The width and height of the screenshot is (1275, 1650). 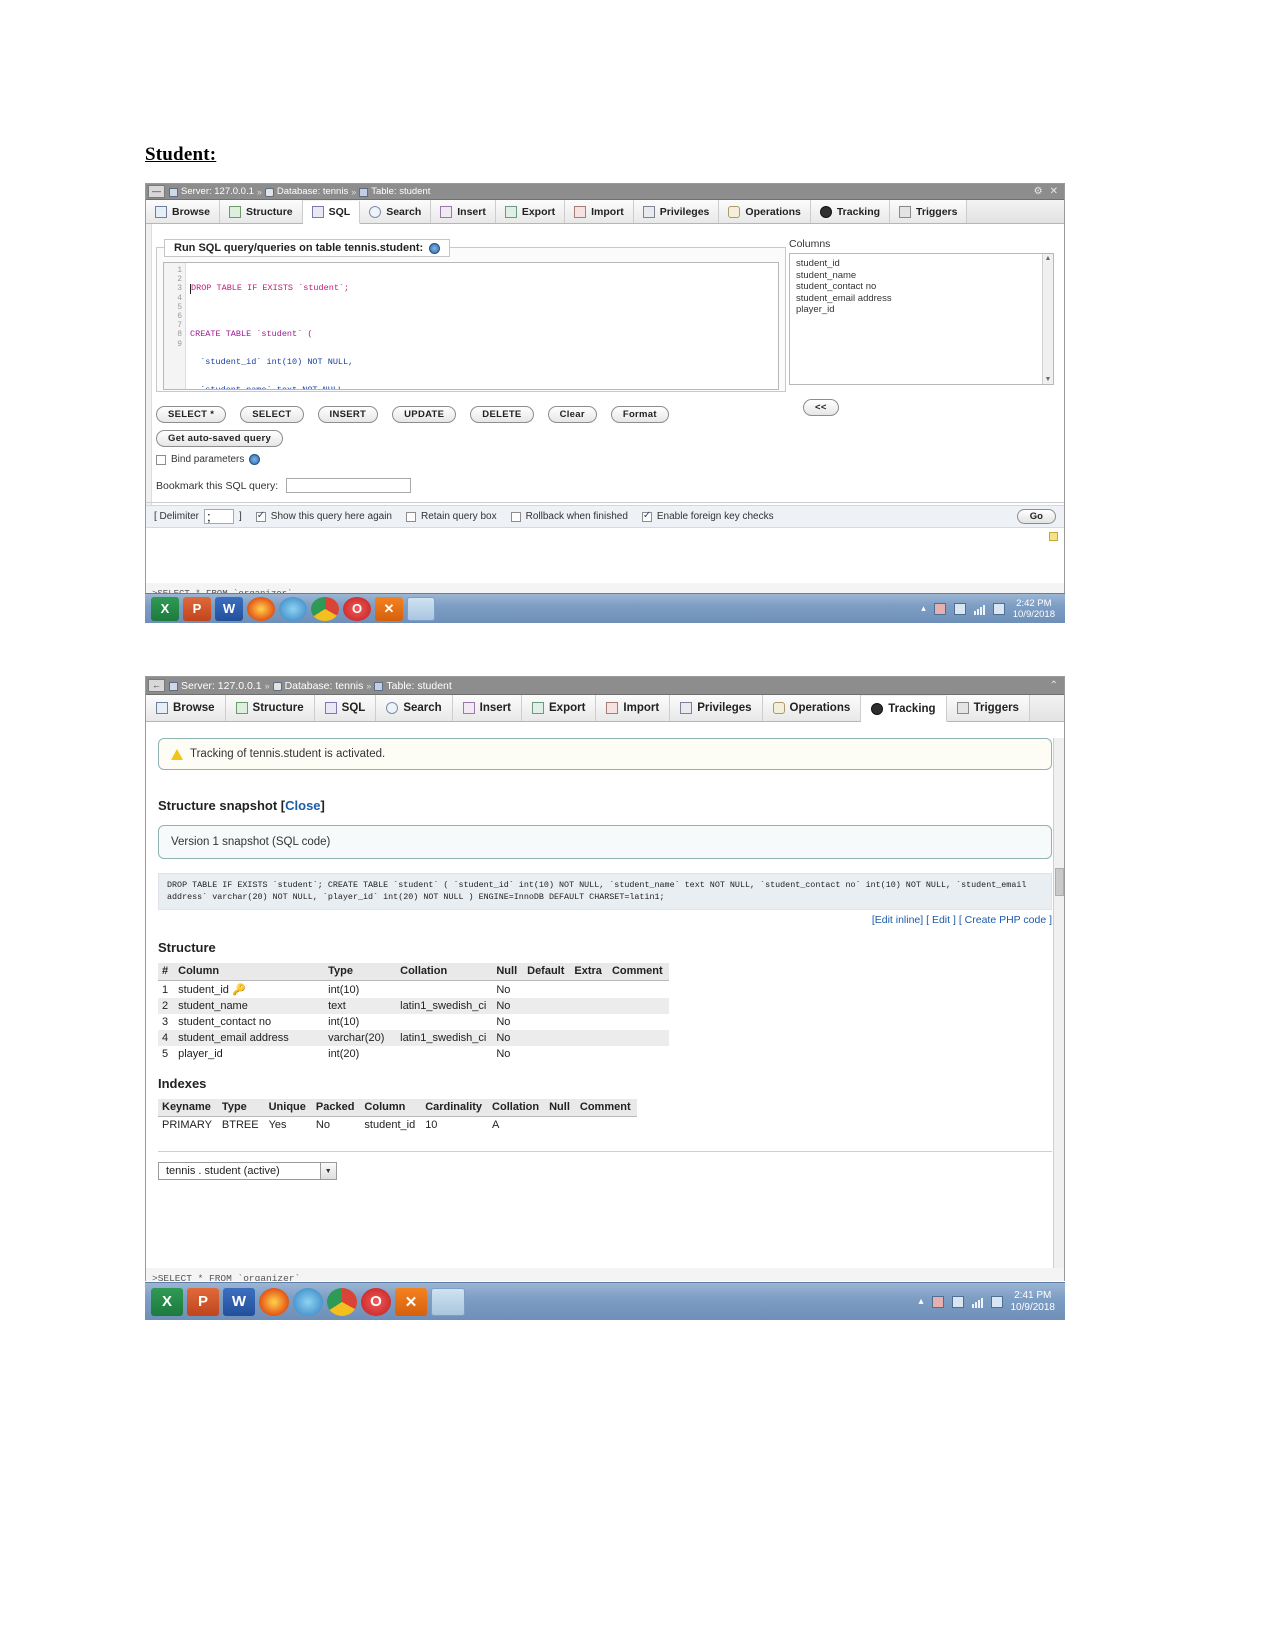 What do you see at coordinates (921, 310) in the screenshot?
I see `column-item: player_id` at bounding box center [921, 310].